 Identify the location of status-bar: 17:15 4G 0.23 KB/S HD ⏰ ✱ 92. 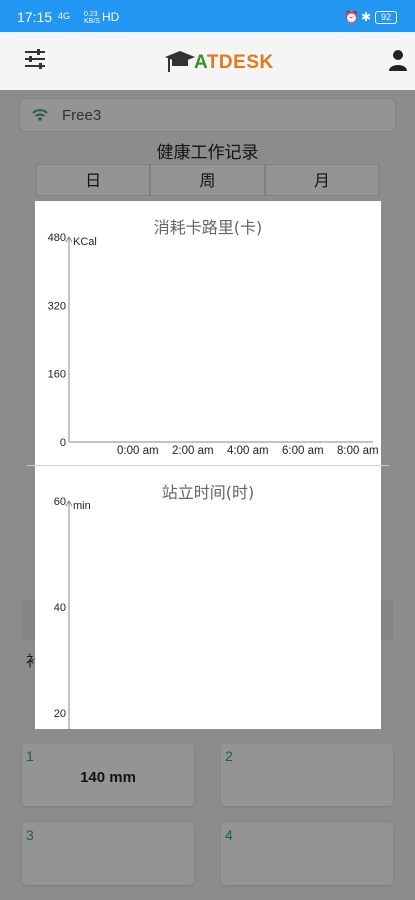
(207, 16).